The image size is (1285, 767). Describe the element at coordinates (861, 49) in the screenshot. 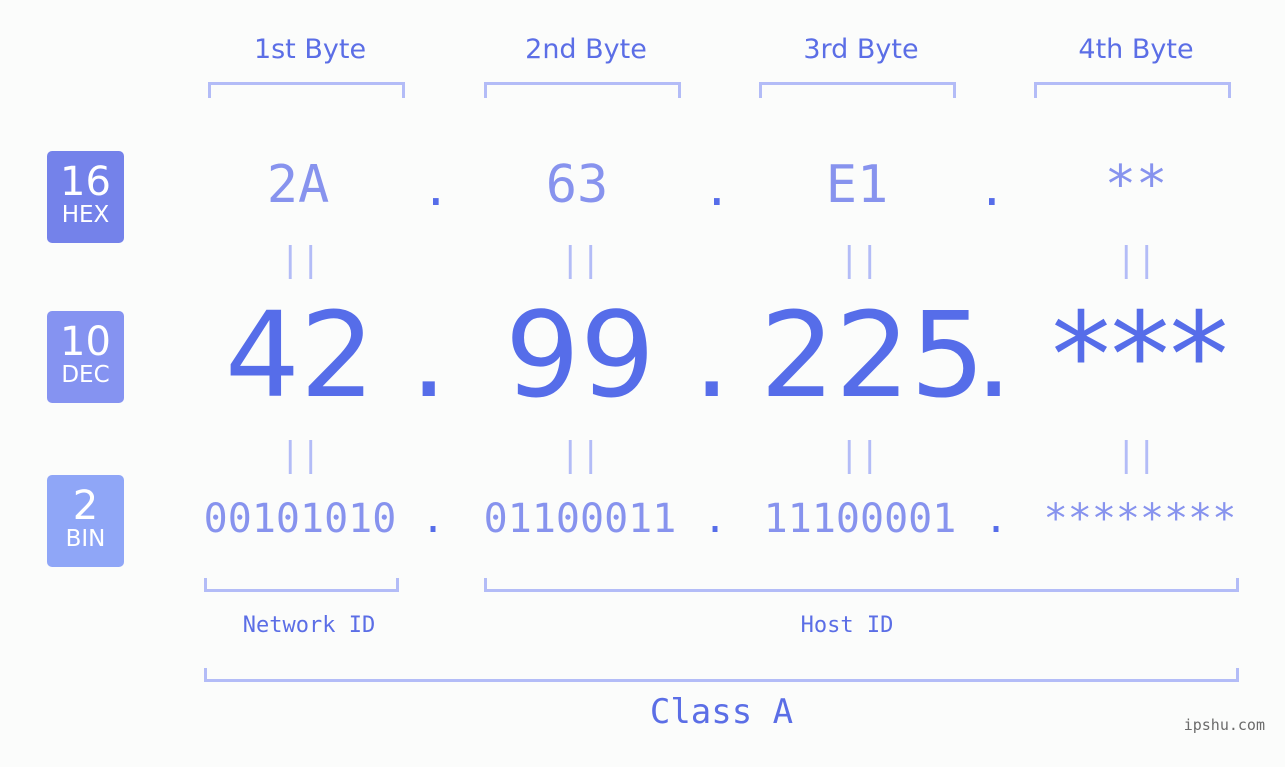

I see `byte-header-3: 3rd Byte` at that location.